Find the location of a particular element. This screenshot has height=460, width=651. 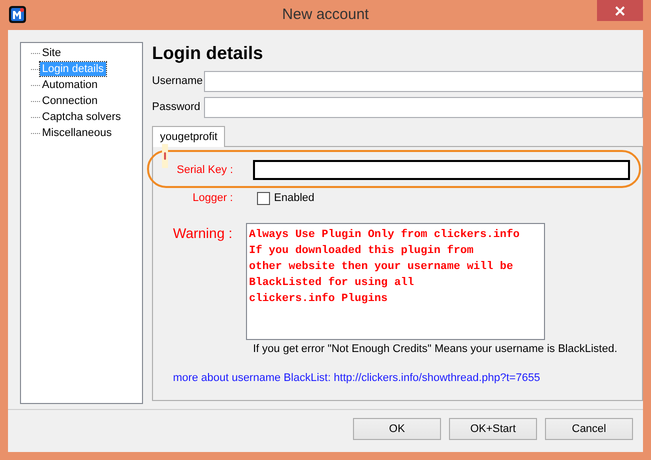

window-title: New account is located at coordinates (325, 15).